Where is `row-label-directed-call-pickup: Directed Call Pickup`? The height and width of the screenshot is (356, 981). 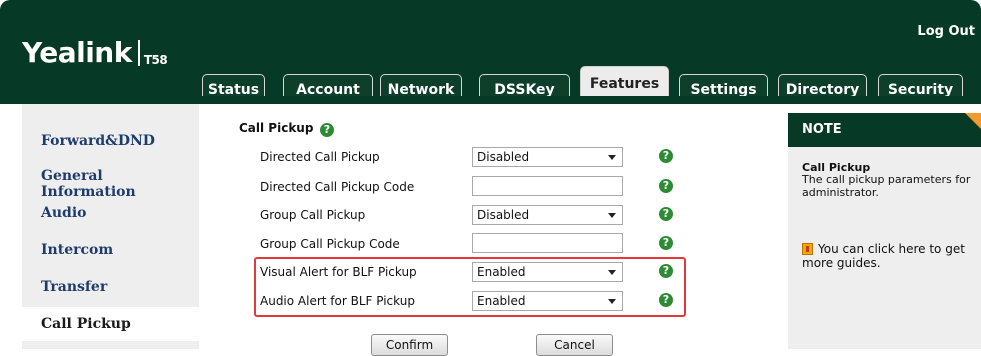 row-label-directed-call-pickup: Directed Call Pickup is located at coordinates (320, 157).